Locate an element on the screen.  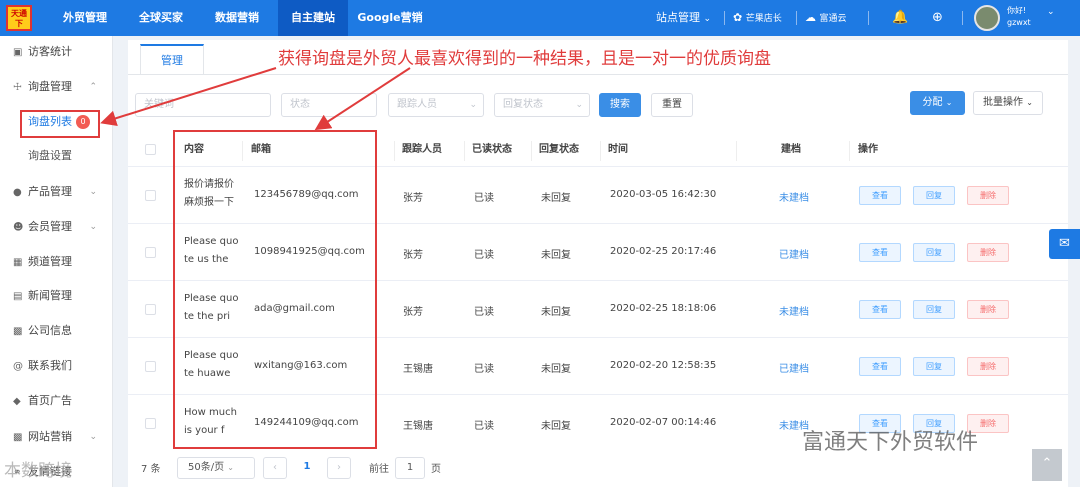
sidebar-item-marketing: ▩ 网站营销 ⌄ is located at coordinates (56, 437).